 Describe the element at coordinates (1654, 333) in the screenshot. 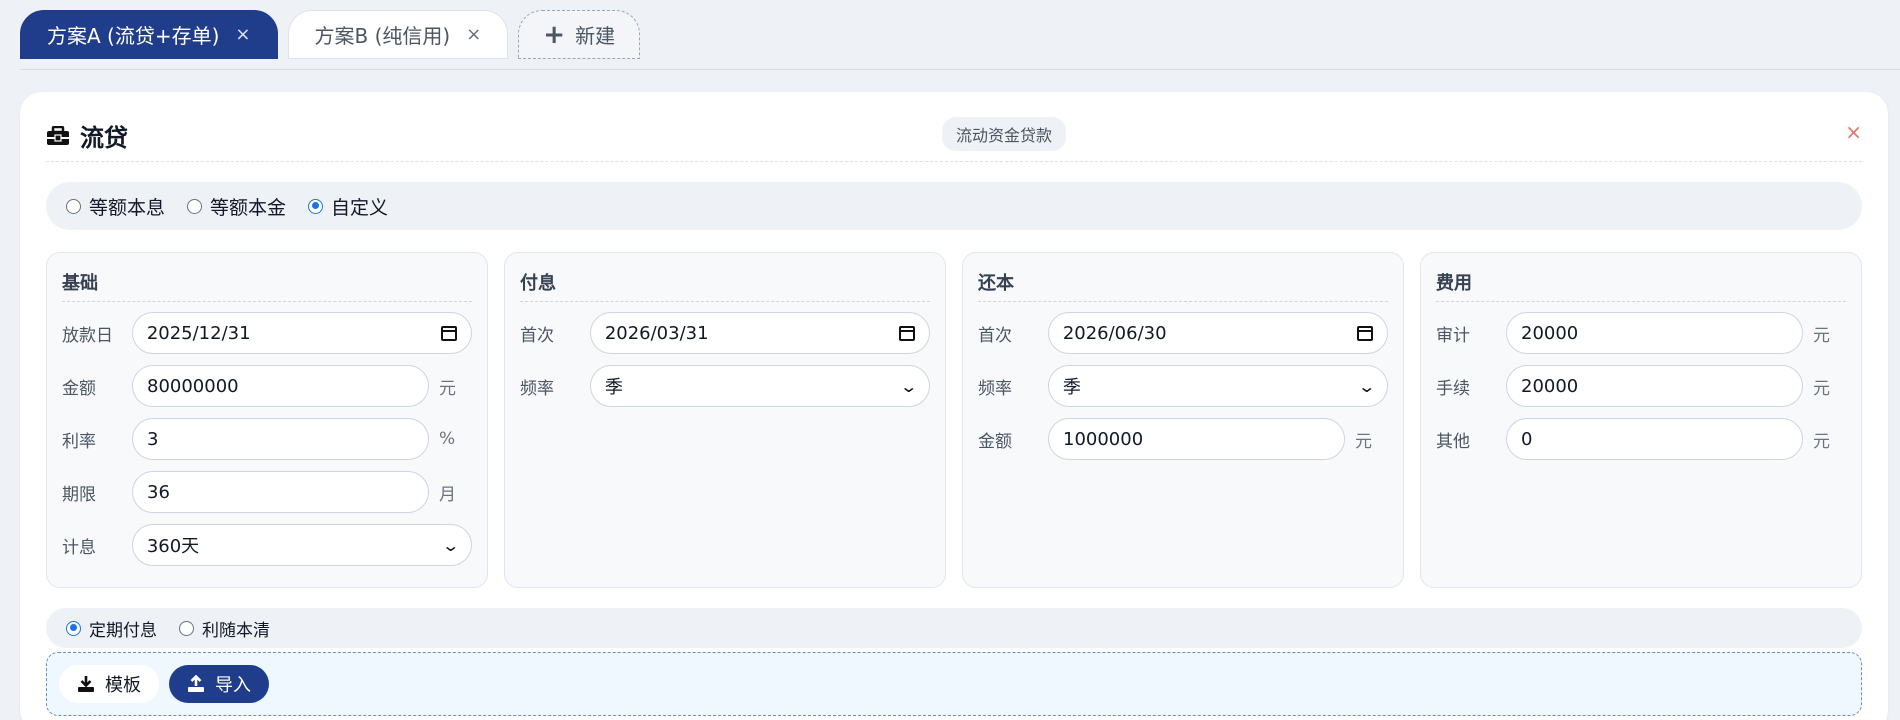

I see `audit-fee-input: 20000` at that location.